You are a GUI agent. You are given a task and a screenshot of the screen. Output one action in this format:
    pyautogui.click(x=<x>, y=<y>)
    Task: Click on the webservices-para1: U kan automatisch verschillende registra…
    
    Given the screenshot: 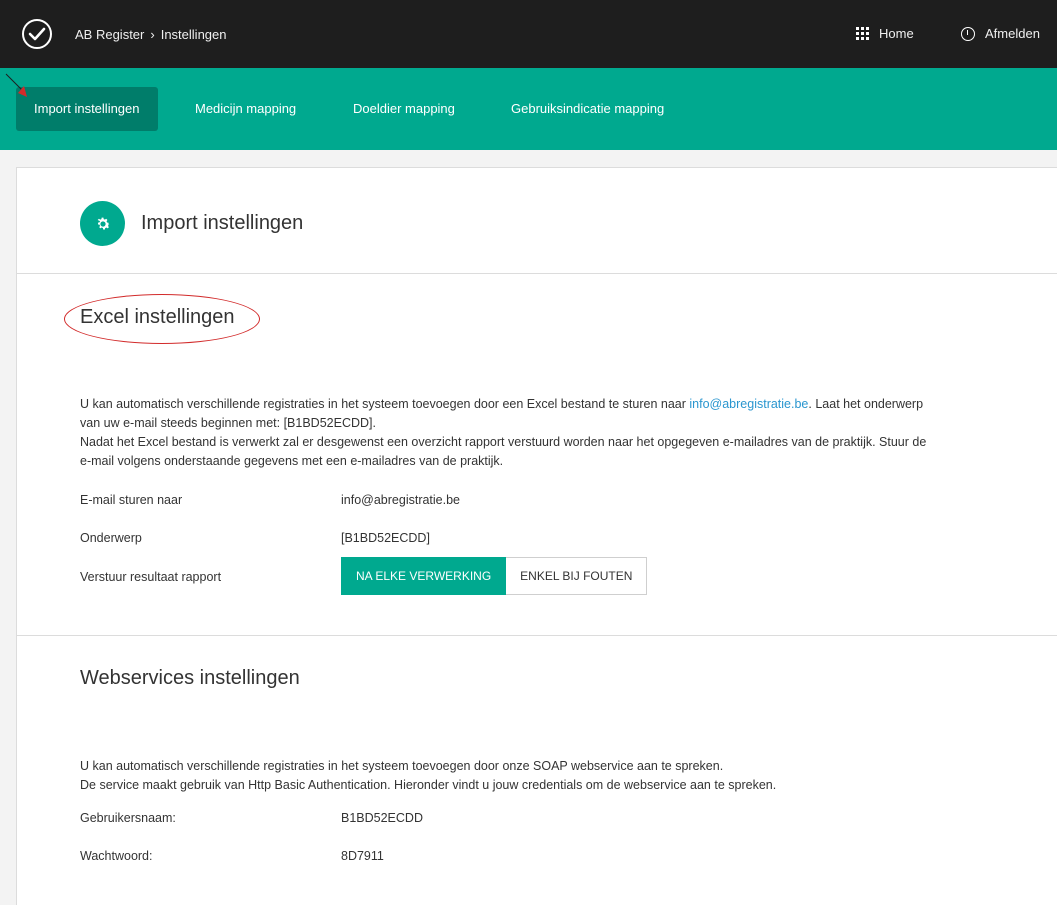 What is the action you would take?
    pyautogui.click(x=402, y=766)
    